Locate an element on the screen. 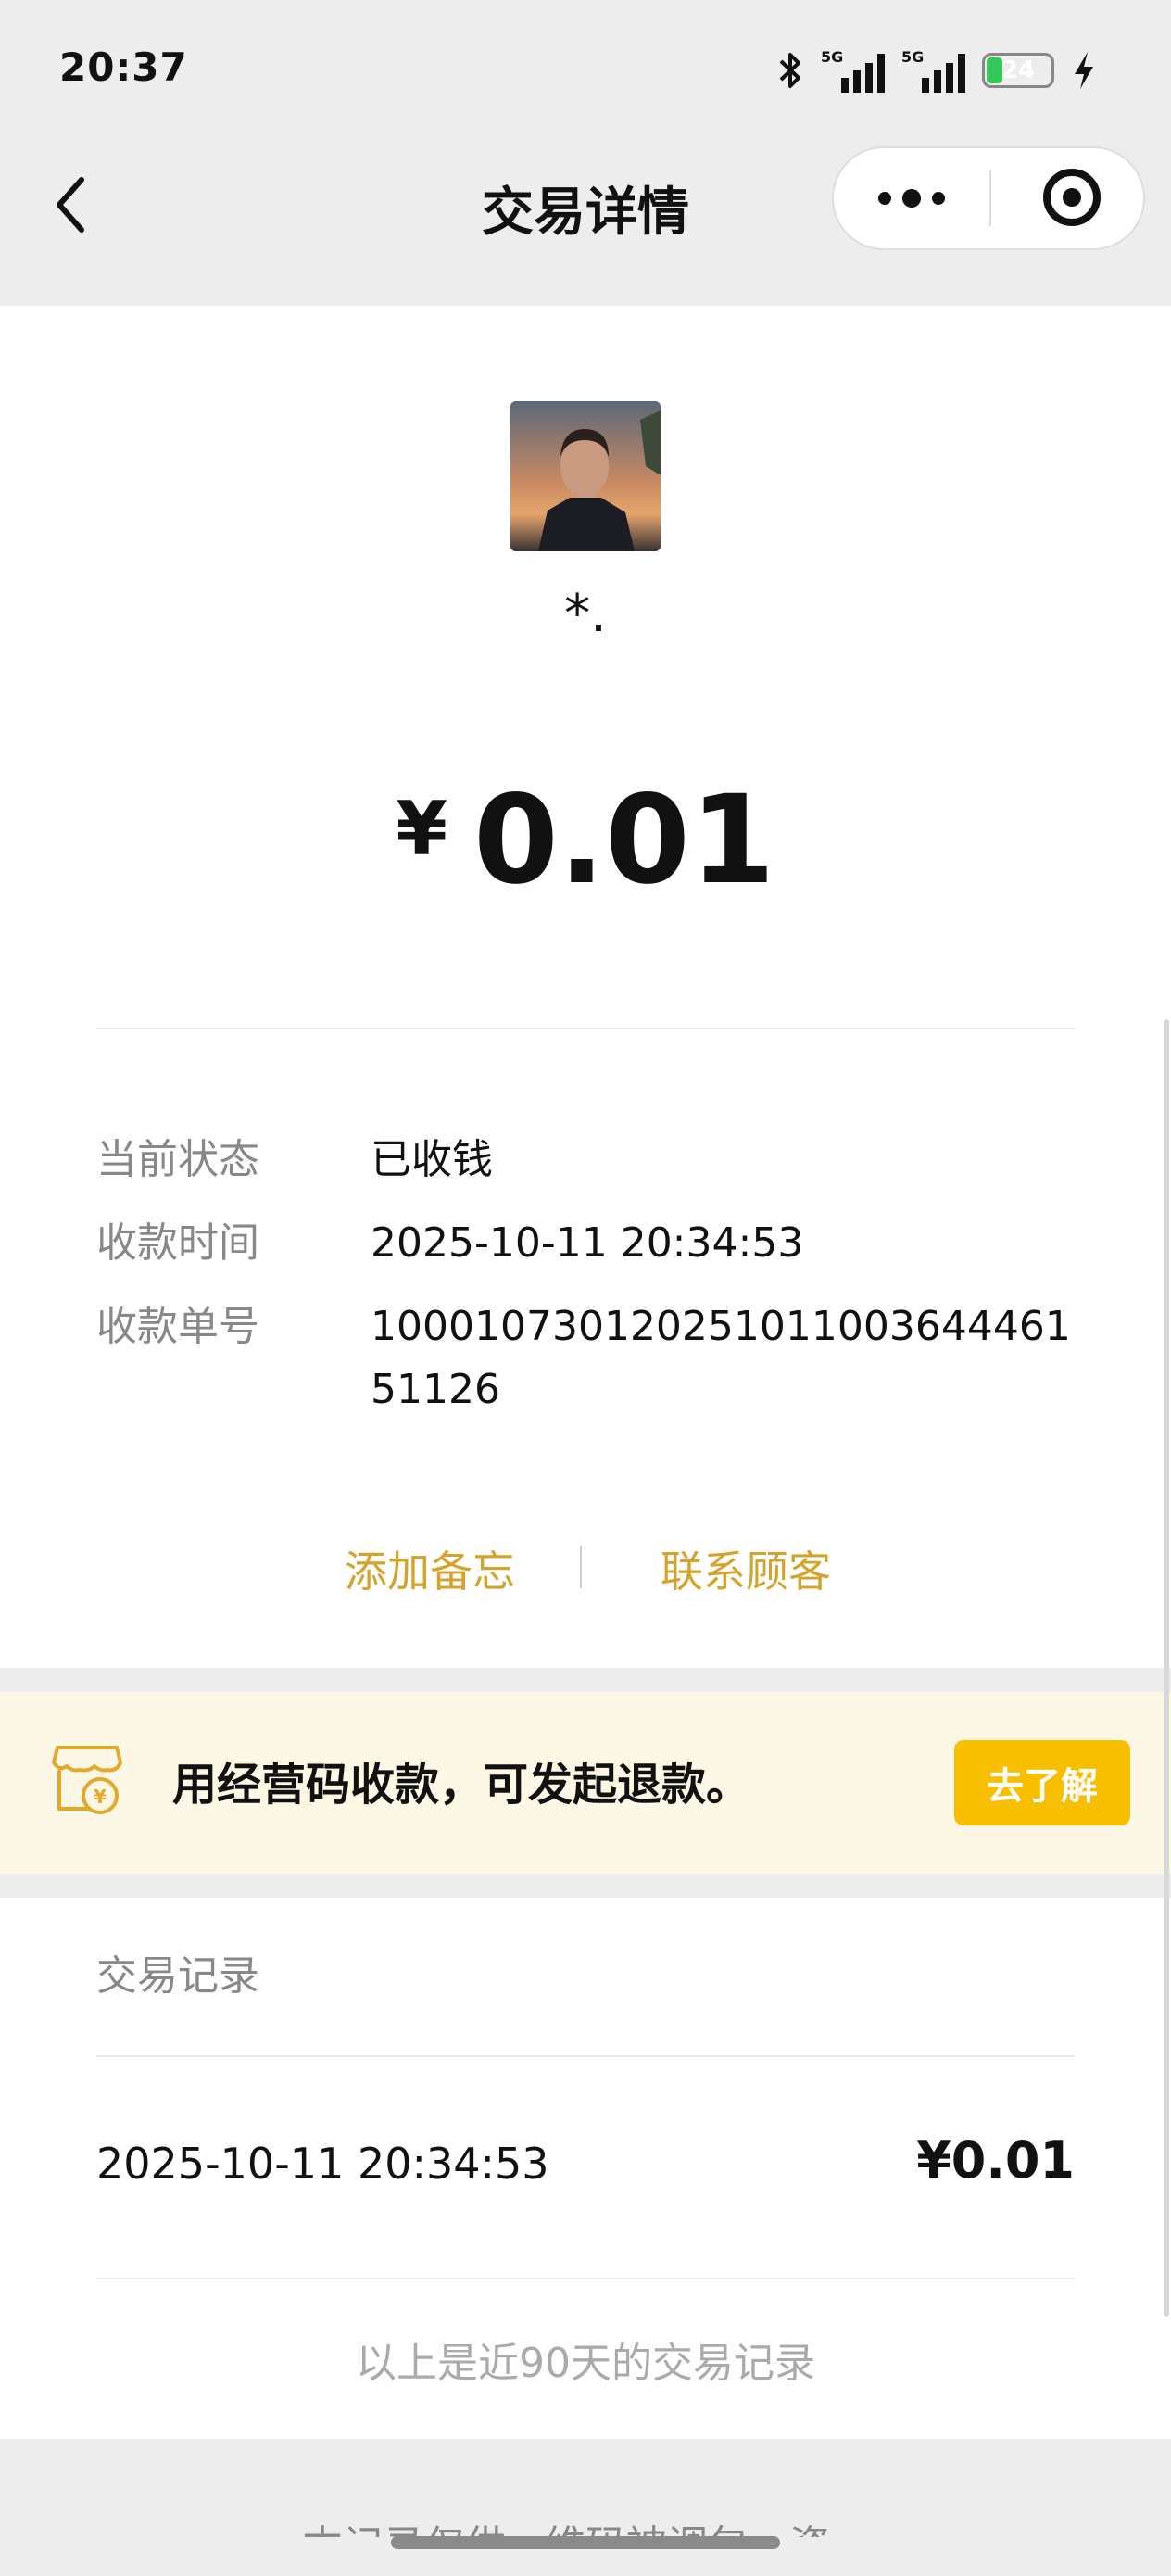 The image size is (1171, 2576). record-time: 2025-10-11 20:34:53 is located at coordinates (323, 2164).